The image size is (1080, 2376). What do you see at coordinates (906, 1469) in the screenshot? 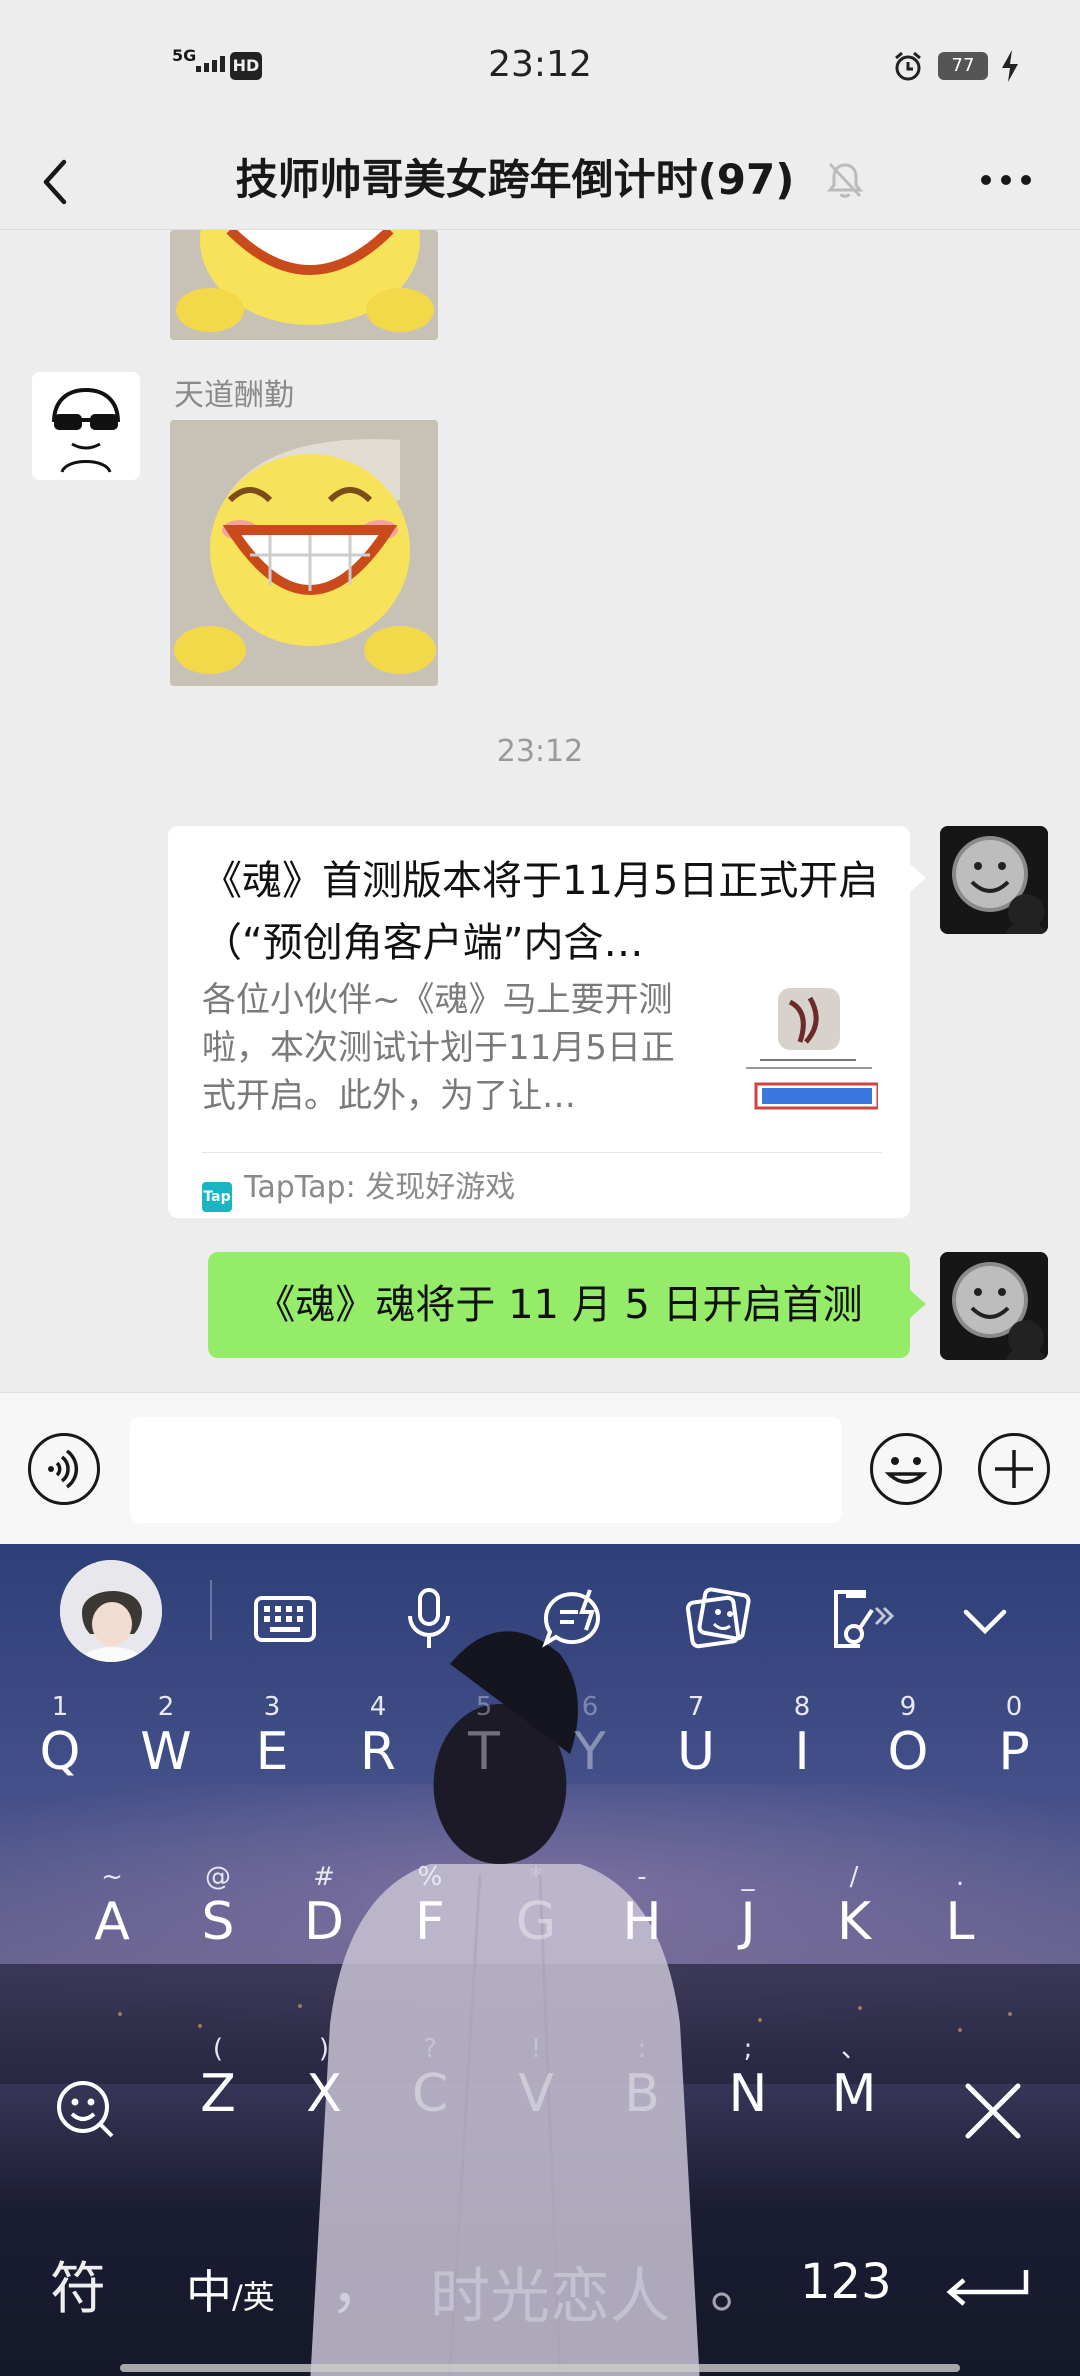
I see `emoji-icon` at bounding box center [906, 1469].